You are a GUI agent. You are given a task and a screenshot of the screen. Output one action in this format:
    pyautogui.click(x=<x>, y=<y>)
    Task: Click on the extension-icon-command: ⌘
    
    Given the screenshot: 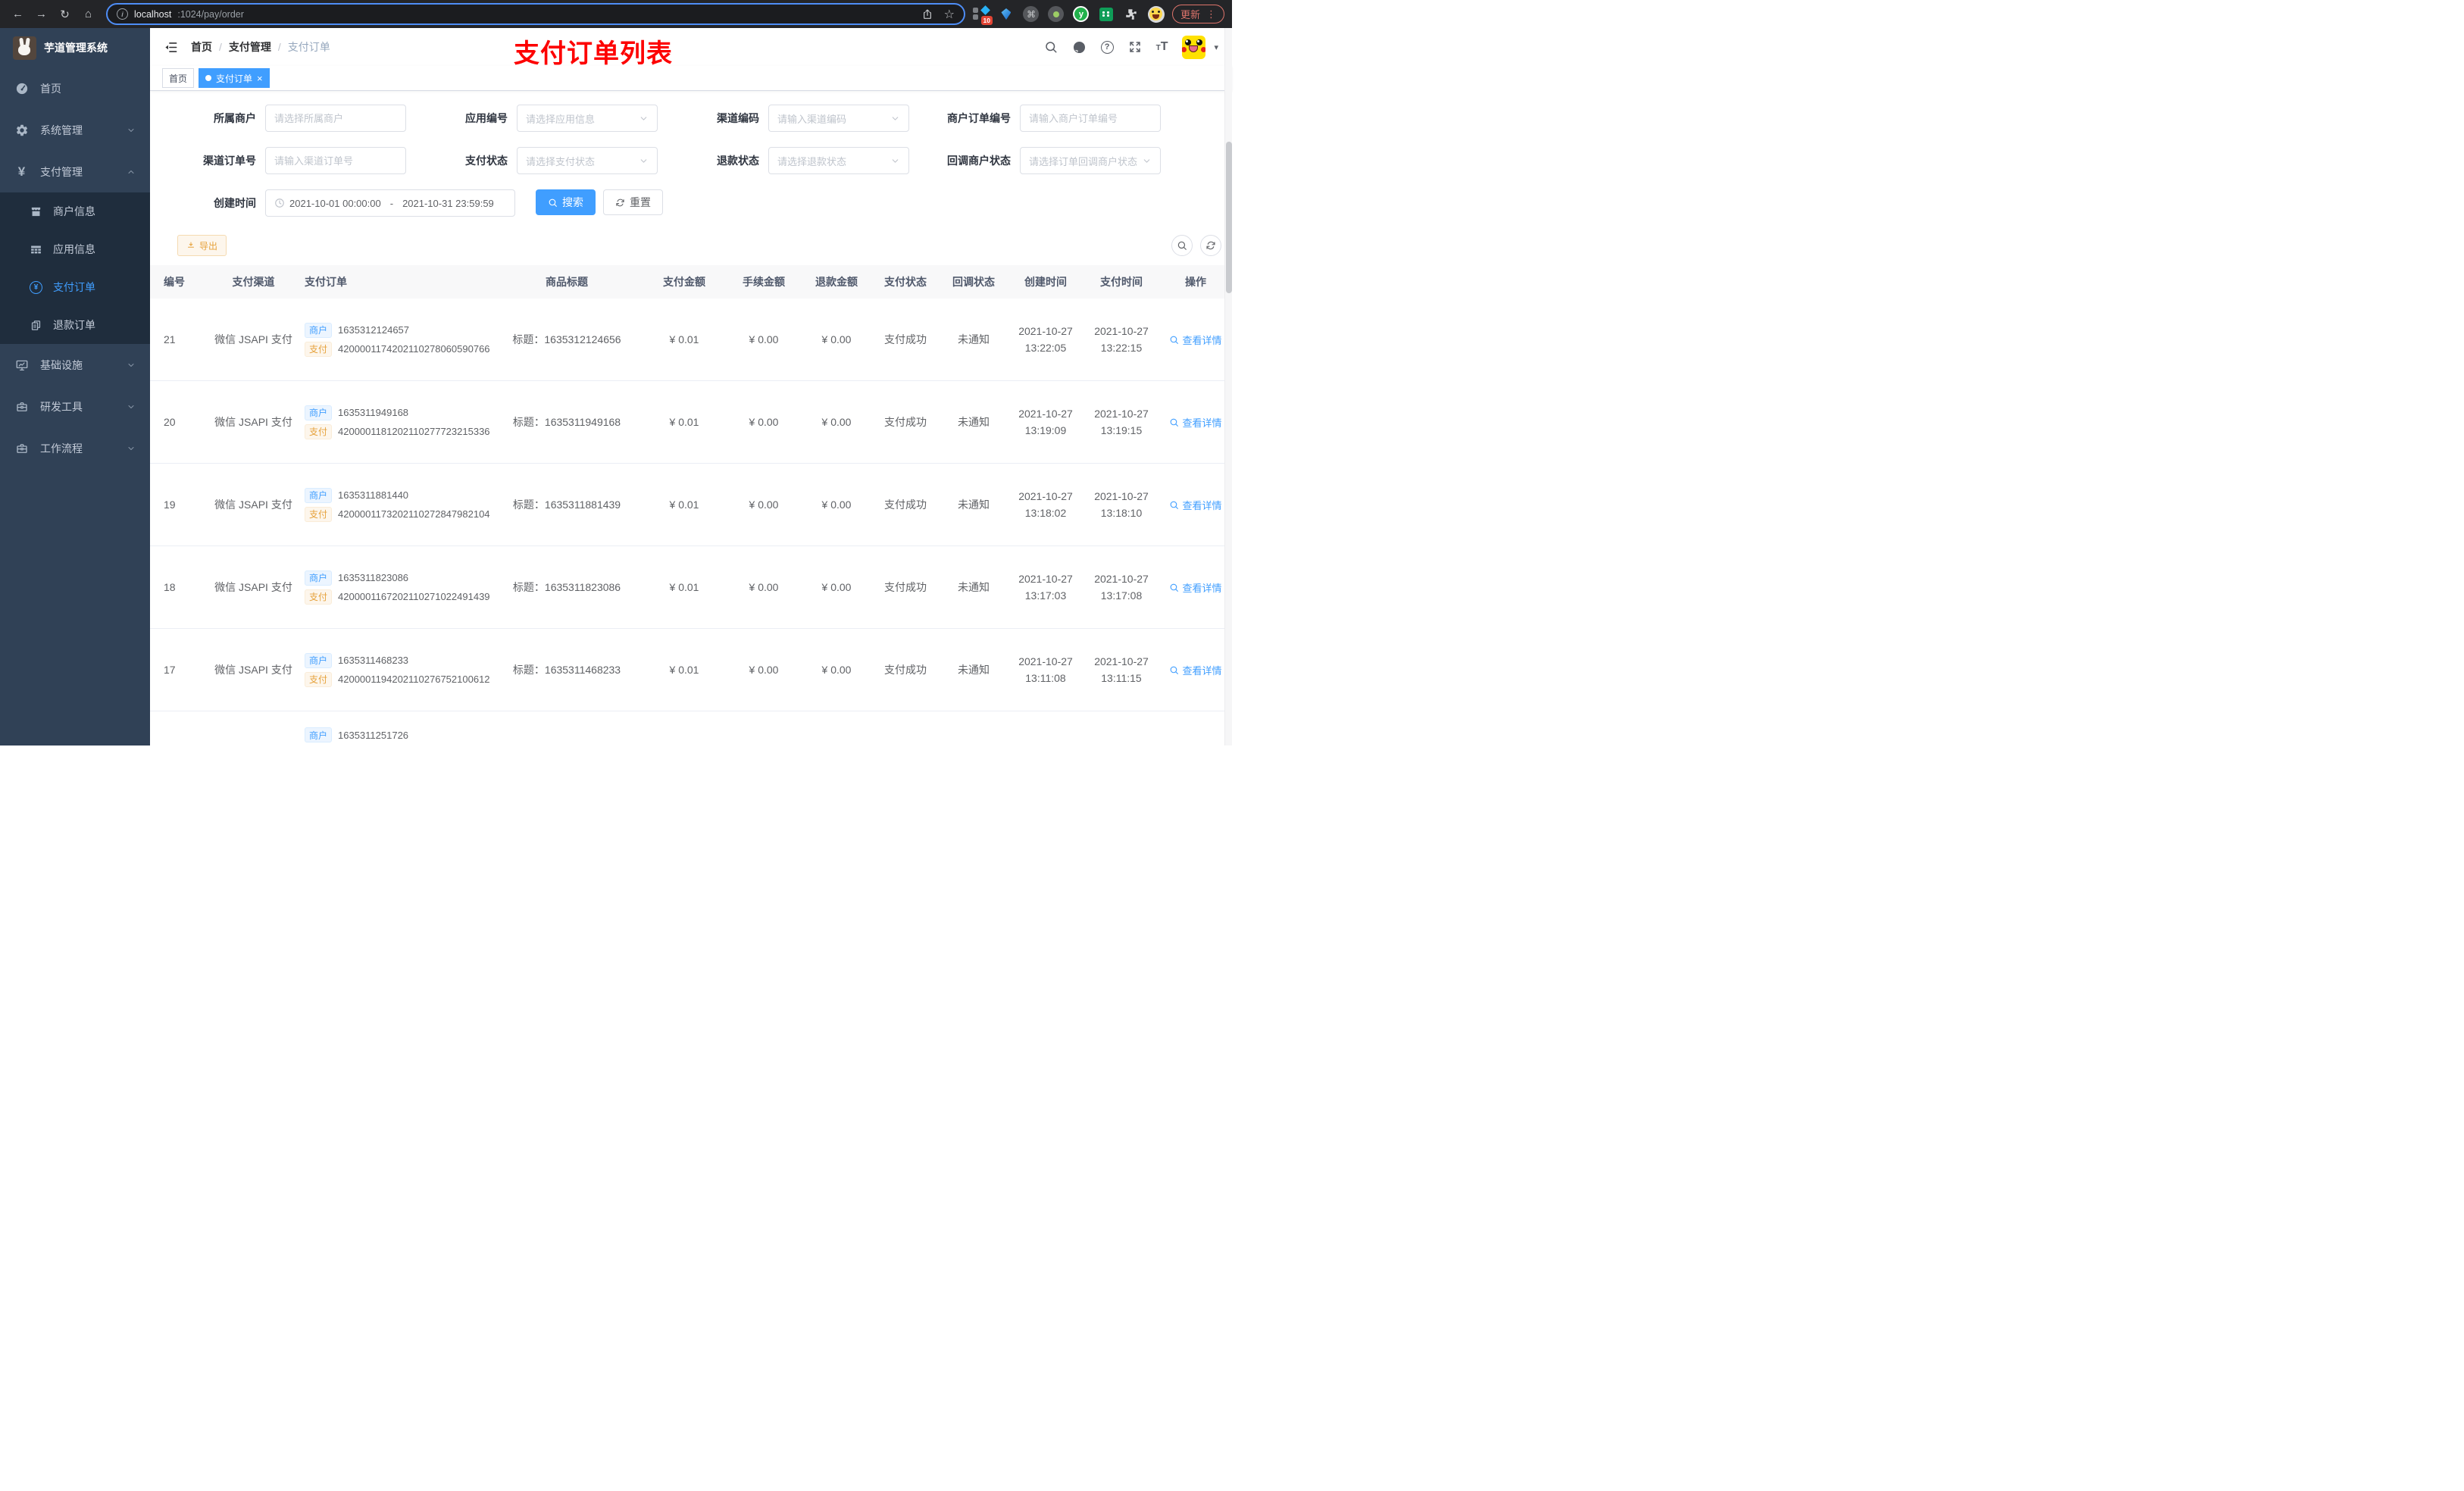 What is the action you would take?
    pyautogui.click(x=1031, y=14)
    